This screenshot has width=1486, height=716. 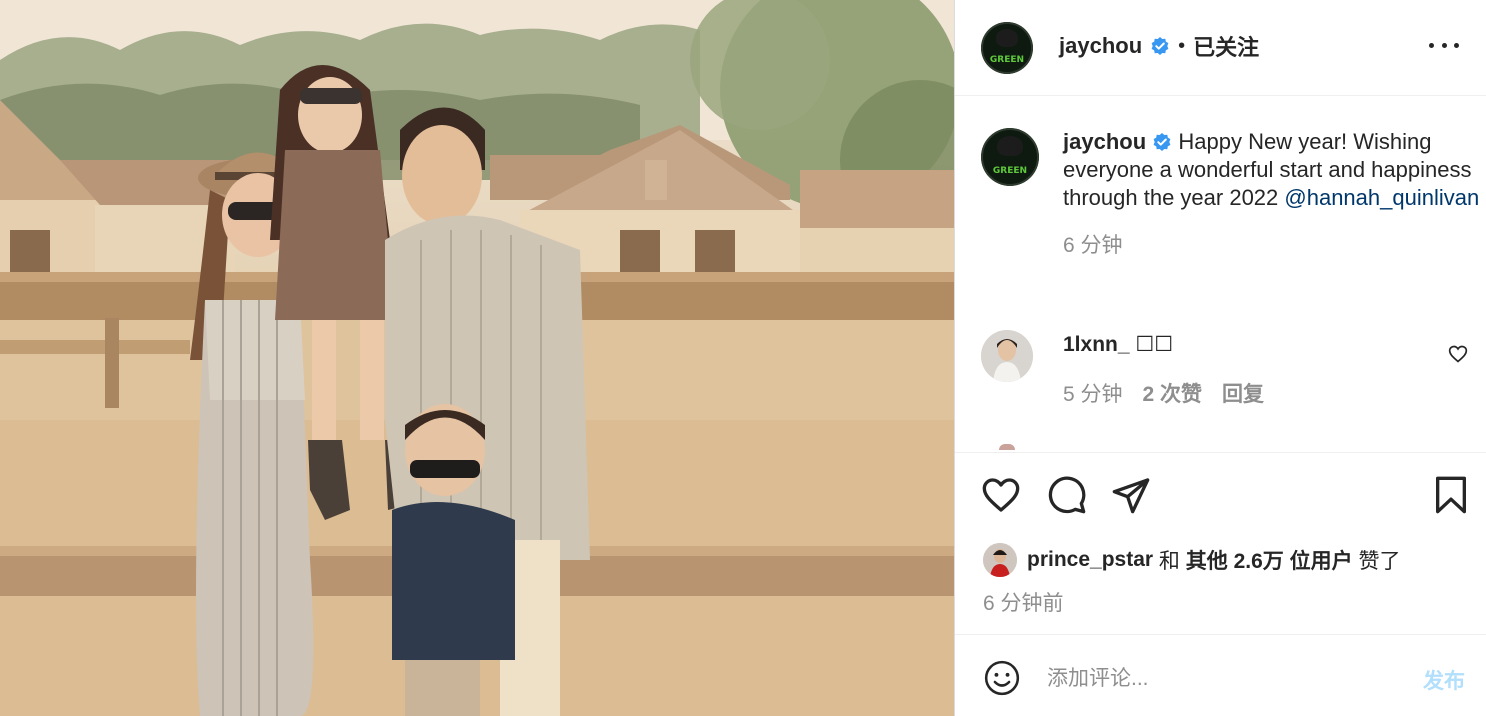 I want to click on paper-plane-icon, so click(x=1131, y=495).